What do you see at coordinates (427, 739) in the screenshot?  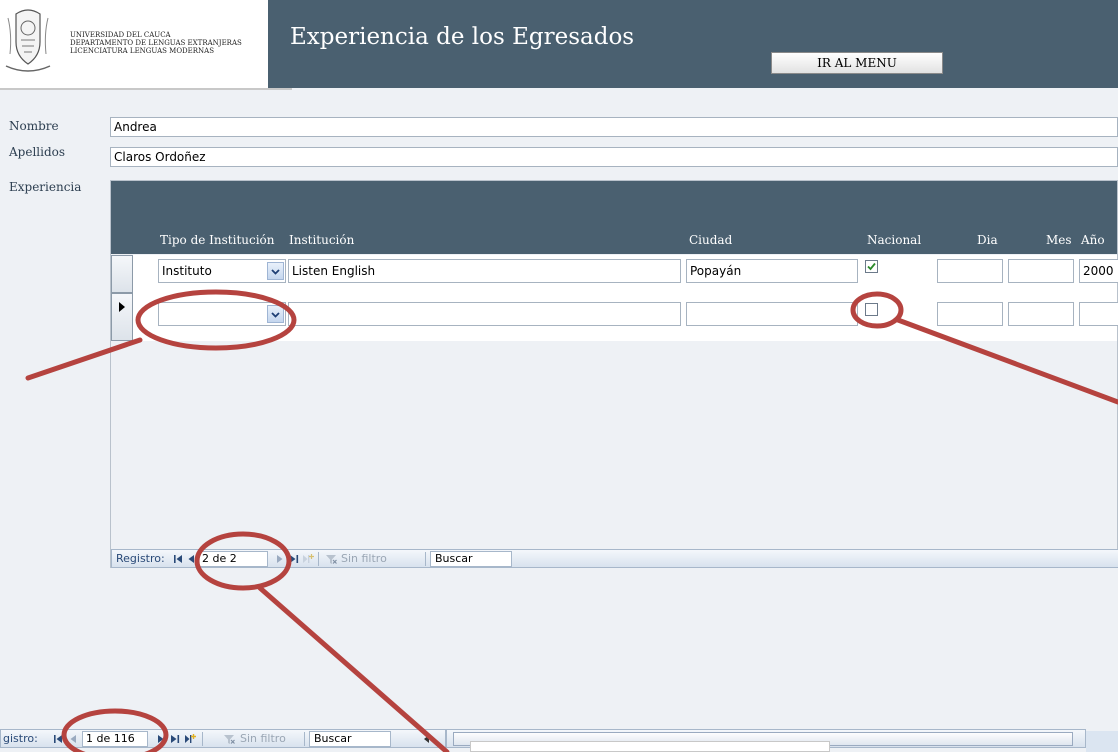 I see `scroll-left-icon` at bounding box center [427, 739].